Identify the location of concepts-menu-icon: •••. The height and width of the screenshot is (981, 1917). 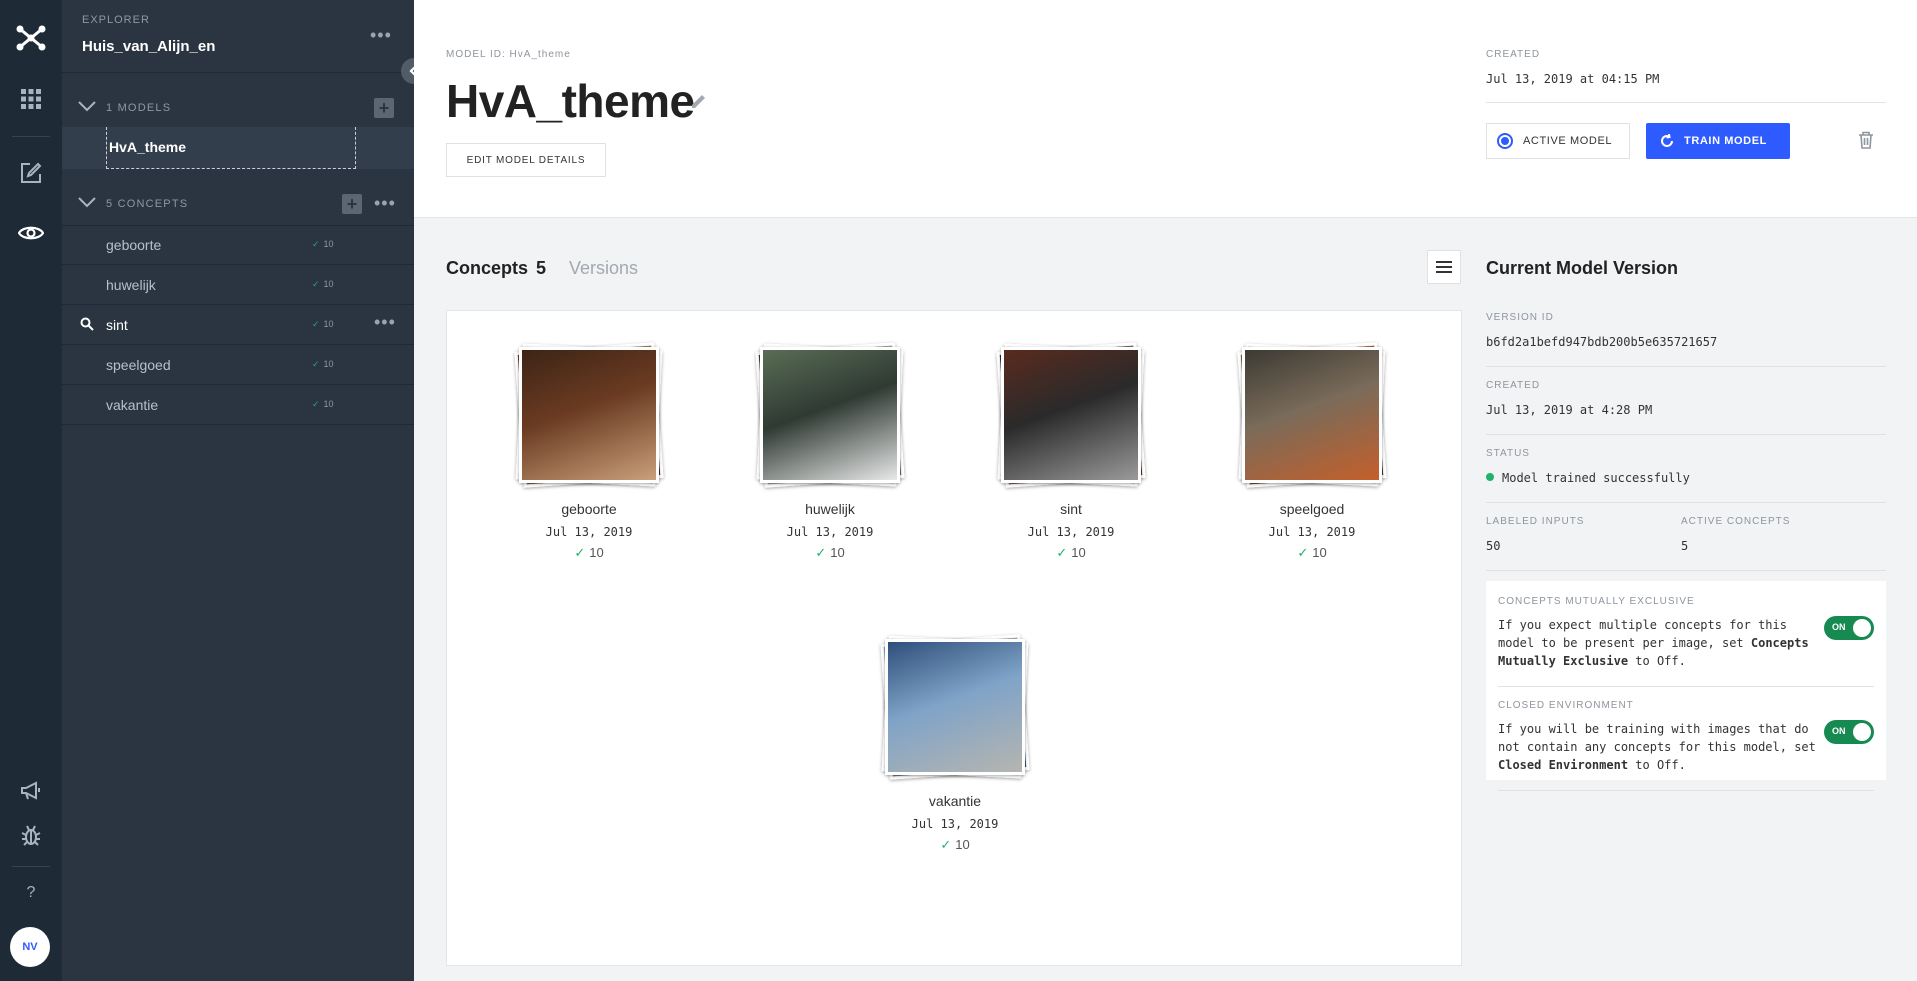
(385, 203).